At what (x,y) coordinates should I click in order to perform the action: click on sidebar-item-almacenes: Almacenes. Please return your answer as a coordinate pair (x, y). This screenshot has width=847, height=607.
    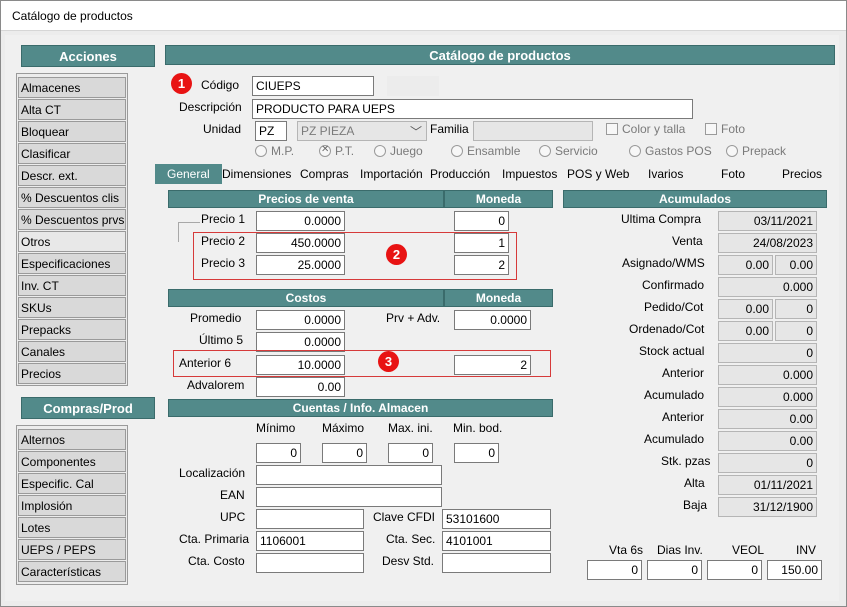
    Looking at the image, I should click on (72, 87).